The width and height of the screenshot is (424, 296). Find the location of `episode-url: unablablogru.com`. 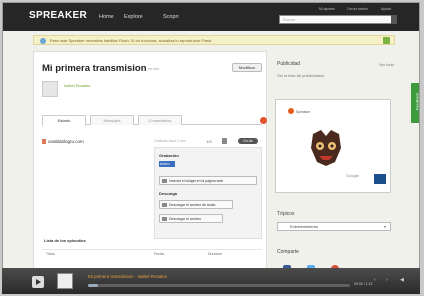

episode-url: unablablogru.com is located at coordinates (66, 141).